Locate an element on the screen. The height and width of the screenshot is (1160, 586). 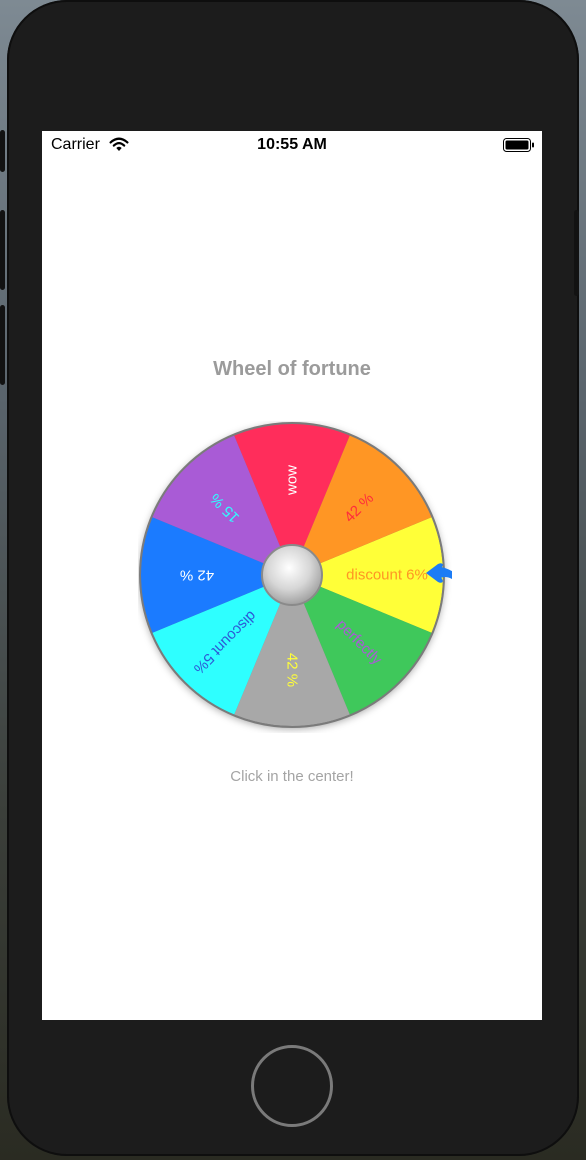
wheel-segment-label: discount 6% is located at coordinates (387, 575).